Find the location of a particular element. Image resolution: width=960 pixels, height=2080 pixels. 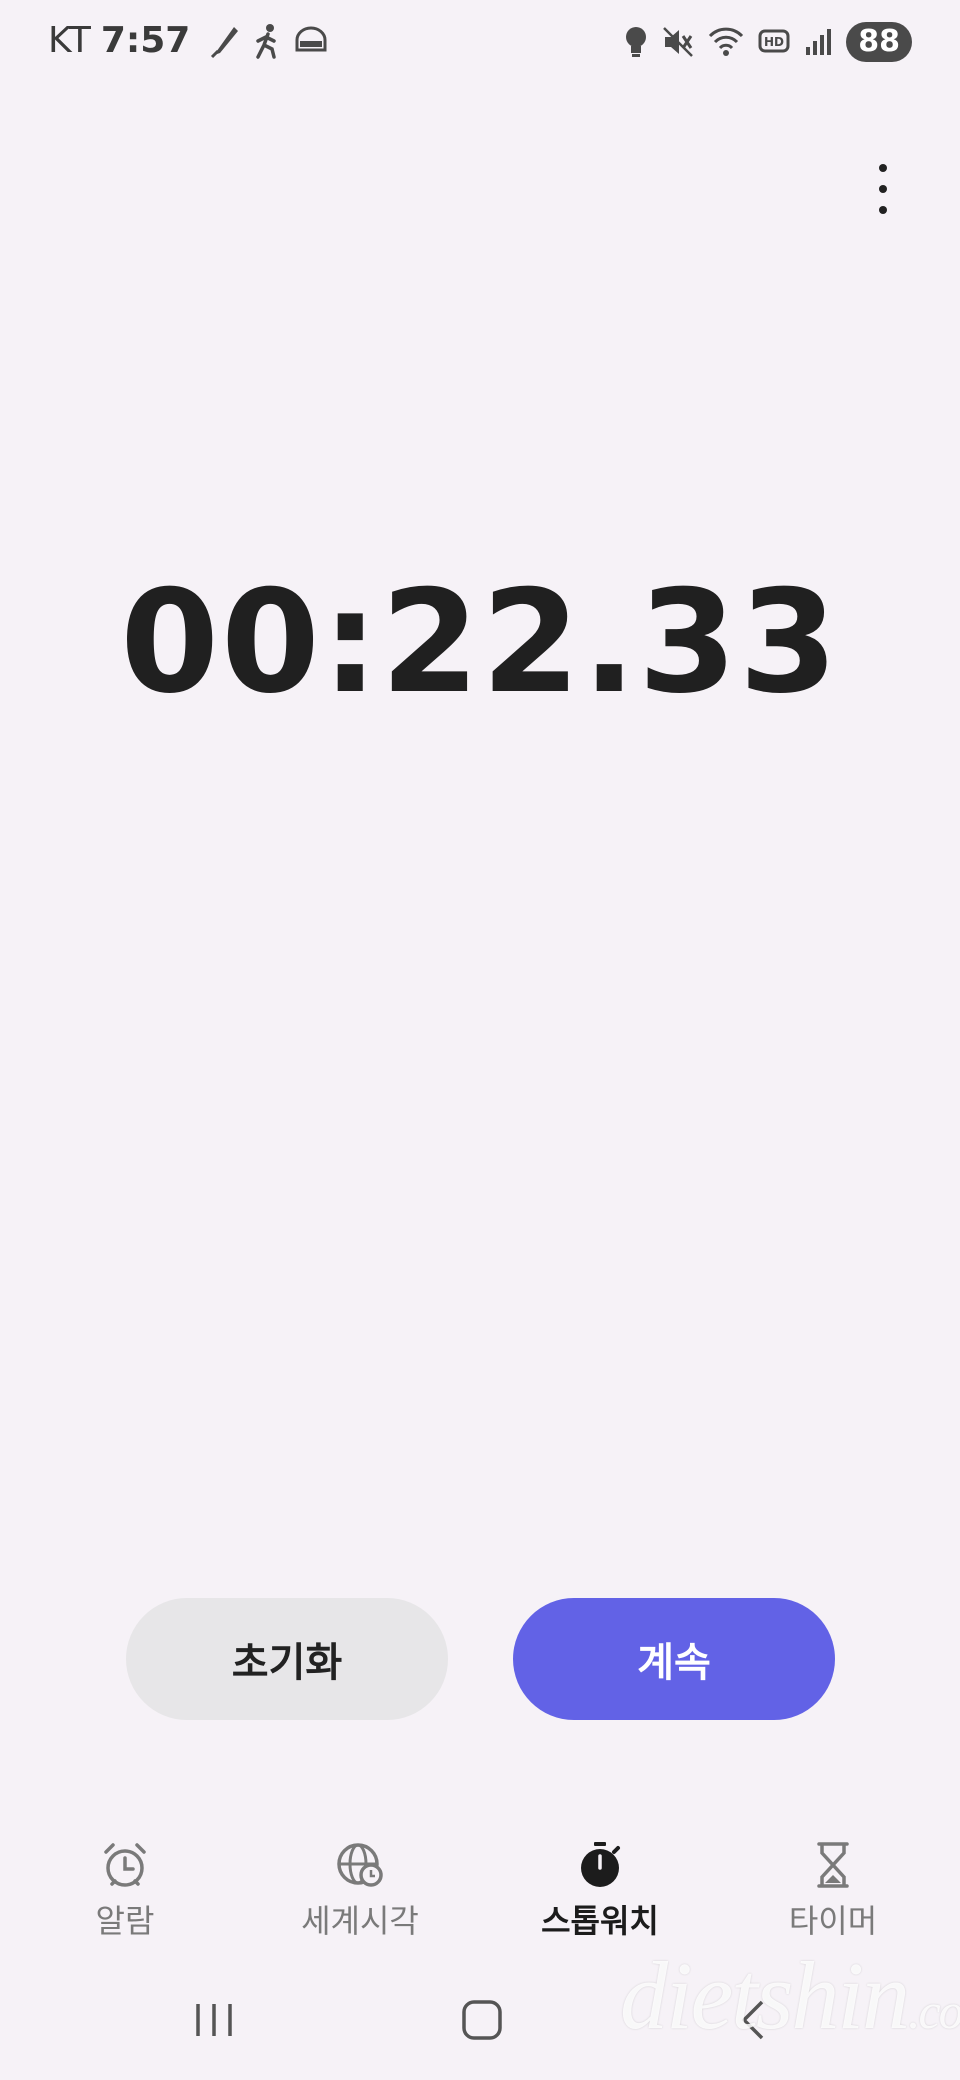

dash-badge-icon is located at coordinates (311, 41).